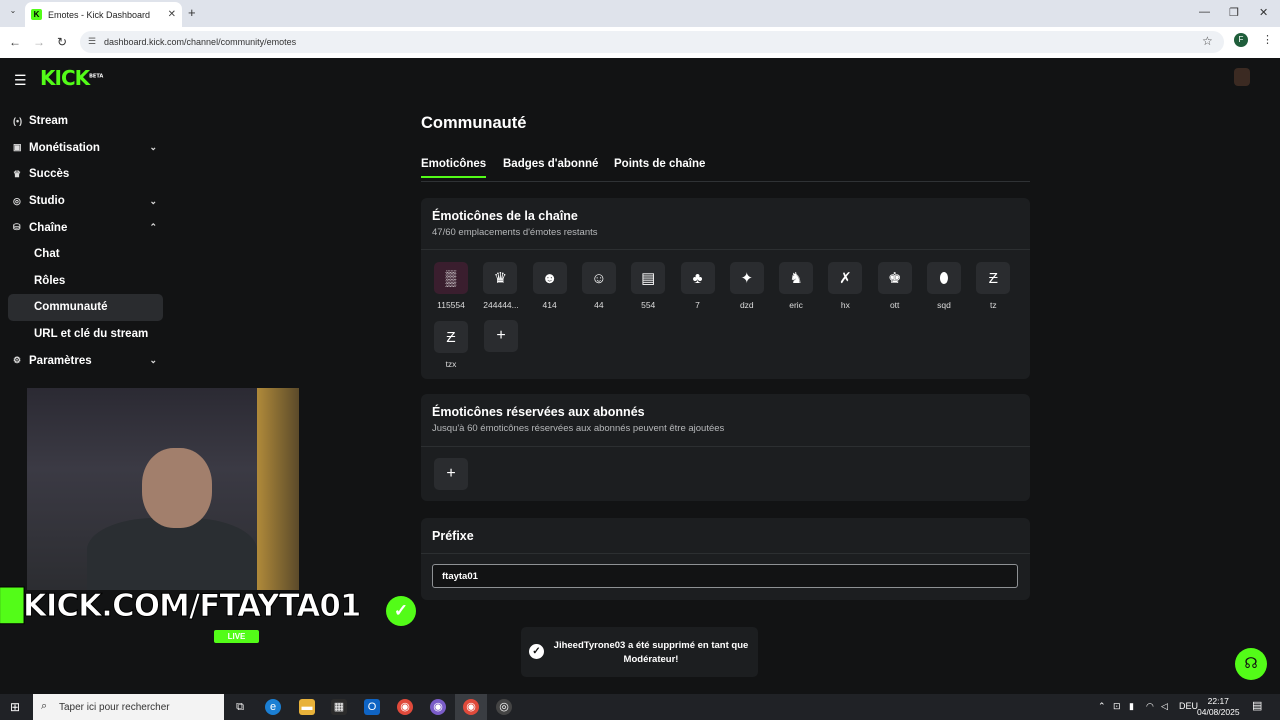 Image resolution: width=1280 pixels, height=720 pixels. I want to click on emote-image: ▒, so click(451, 278).